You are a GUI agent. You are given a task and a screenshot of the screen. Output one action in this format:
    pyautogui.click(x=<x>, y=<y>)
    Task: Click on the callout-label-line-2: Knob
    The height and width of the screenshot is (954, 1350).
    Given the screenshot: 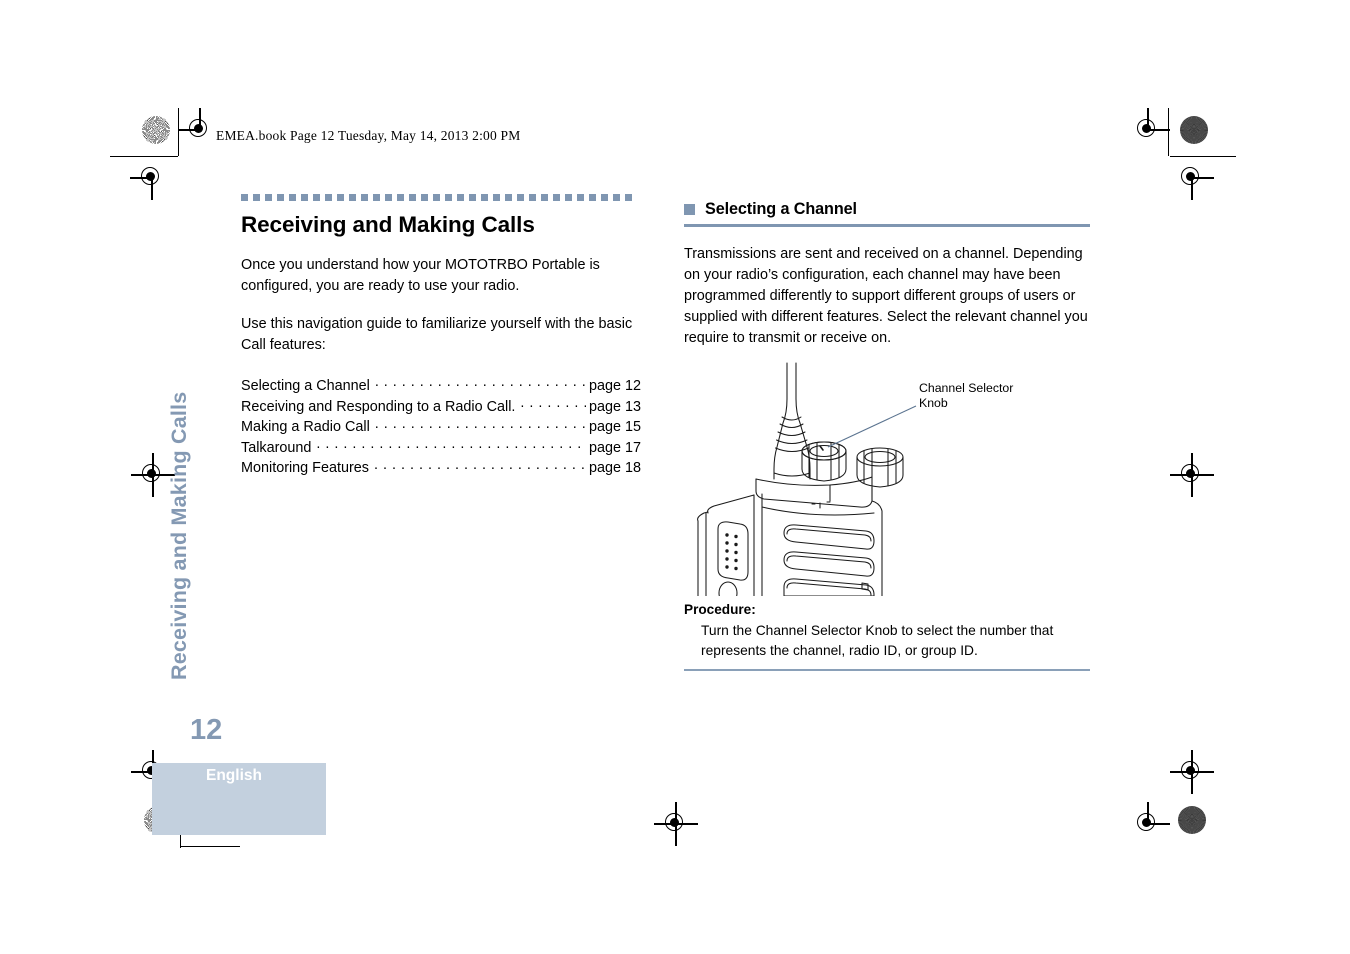 What is the action you would take?
    pyautogui.click(x=933, y=403)
    